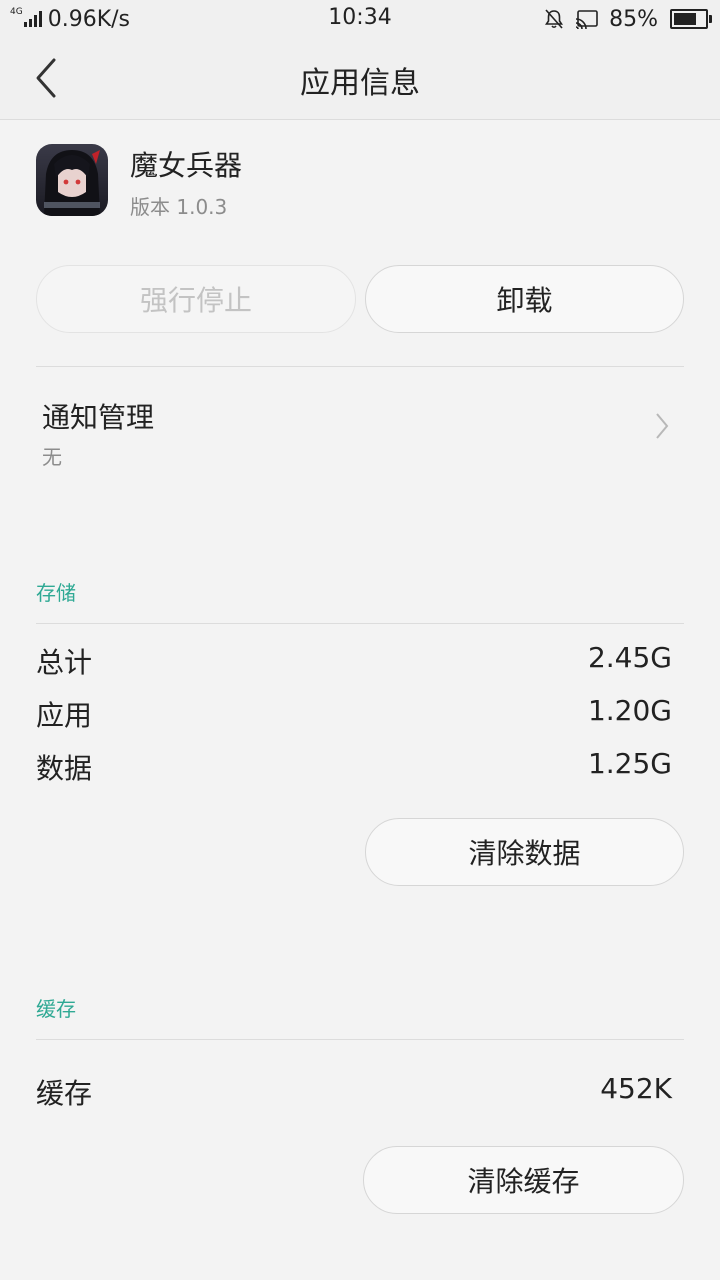  I want to click on status-bar: 4G 0.96K/s 10:34 85%, so click(360, 19).